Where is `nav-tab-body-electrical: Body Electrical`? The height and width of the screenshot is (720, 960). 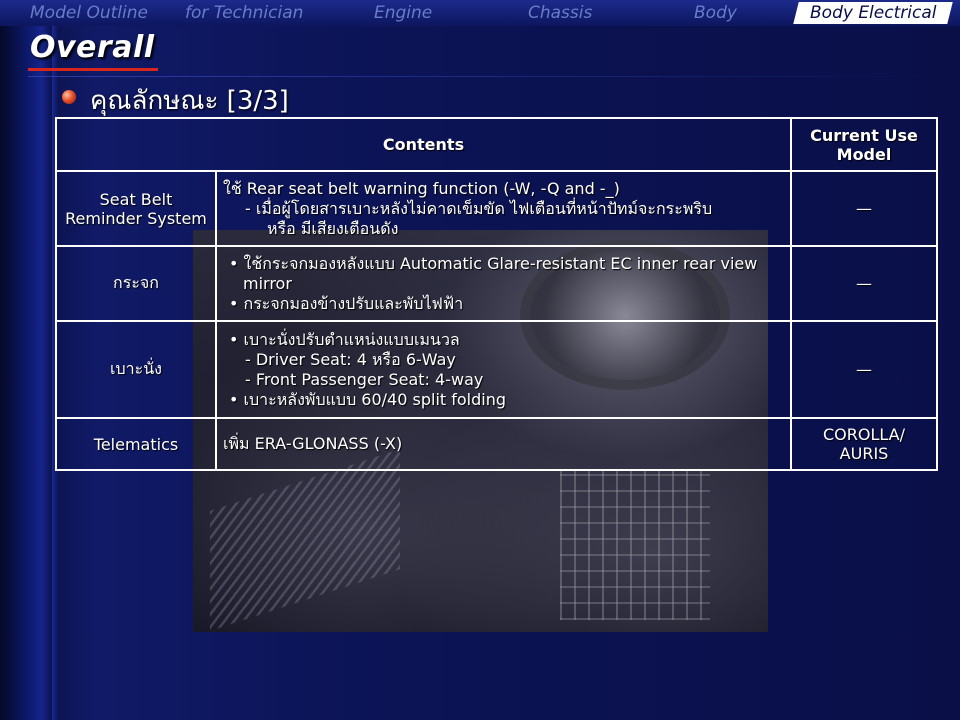 nav-tab-body-electrical: Body Electrical is located at coordinates (873, 13).